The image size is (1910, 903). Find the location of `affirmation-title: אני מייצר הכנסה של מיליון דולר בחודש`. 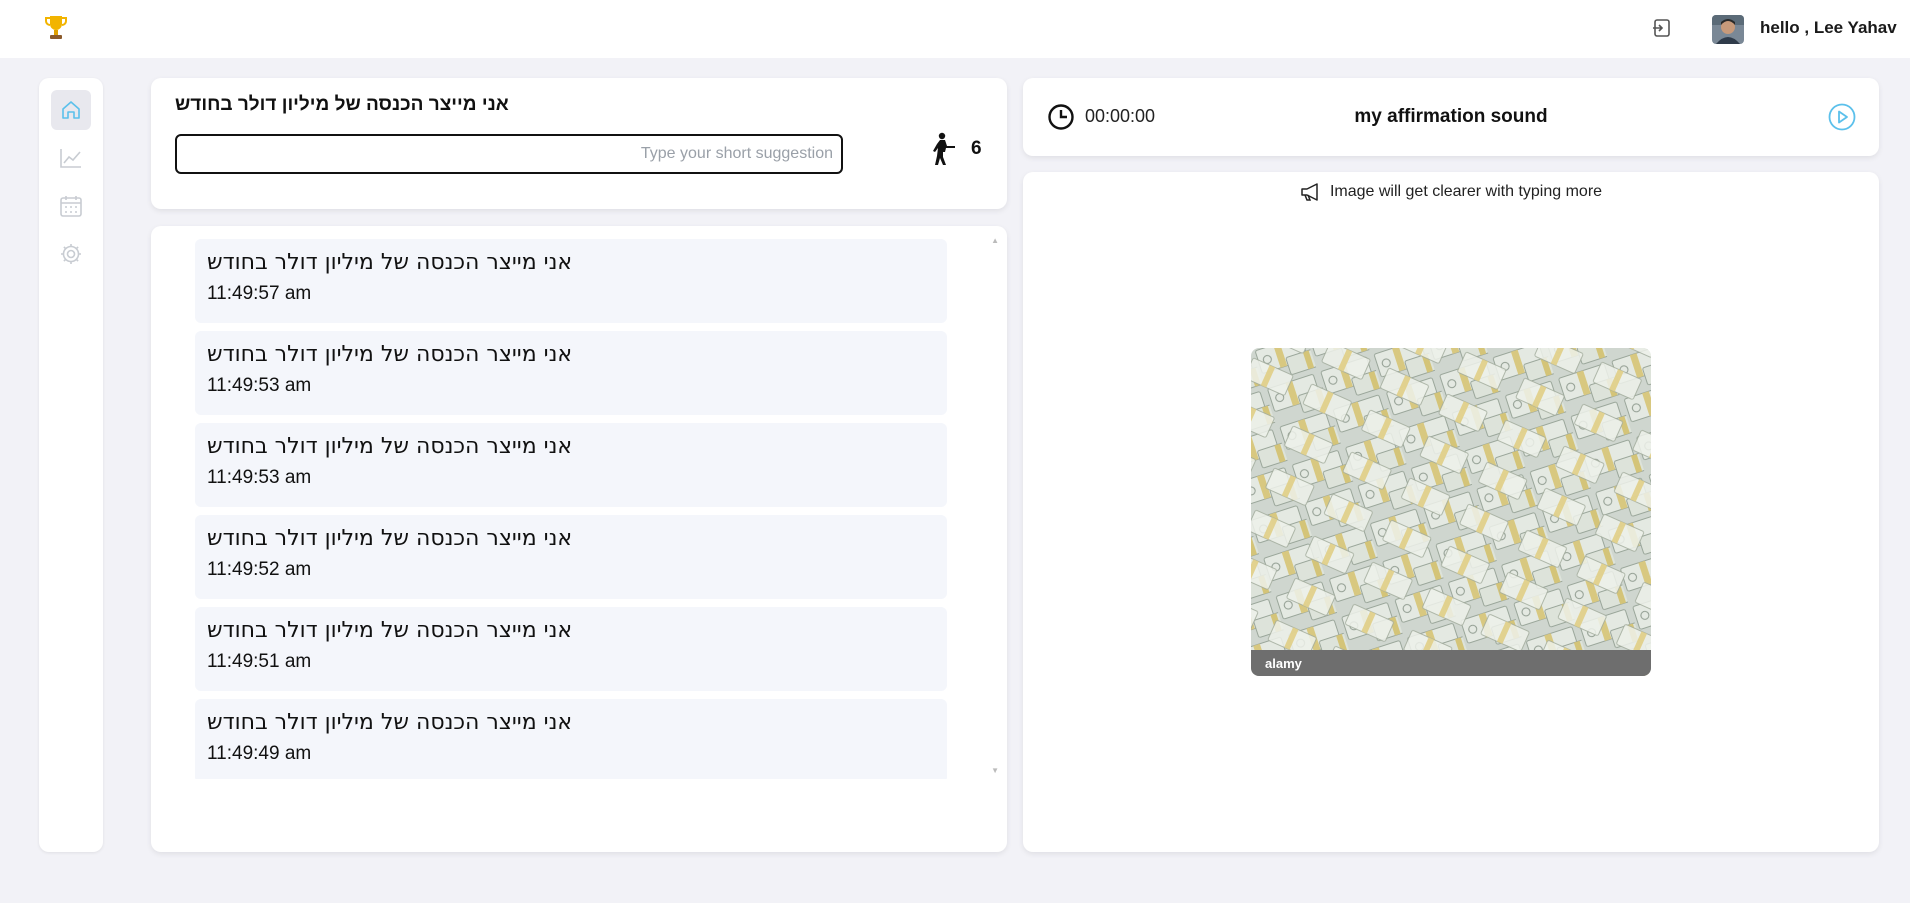

affirmation-title: אני מייצר הכנסה של מיליון דולר בחודש is located at coordinates (342, 104).